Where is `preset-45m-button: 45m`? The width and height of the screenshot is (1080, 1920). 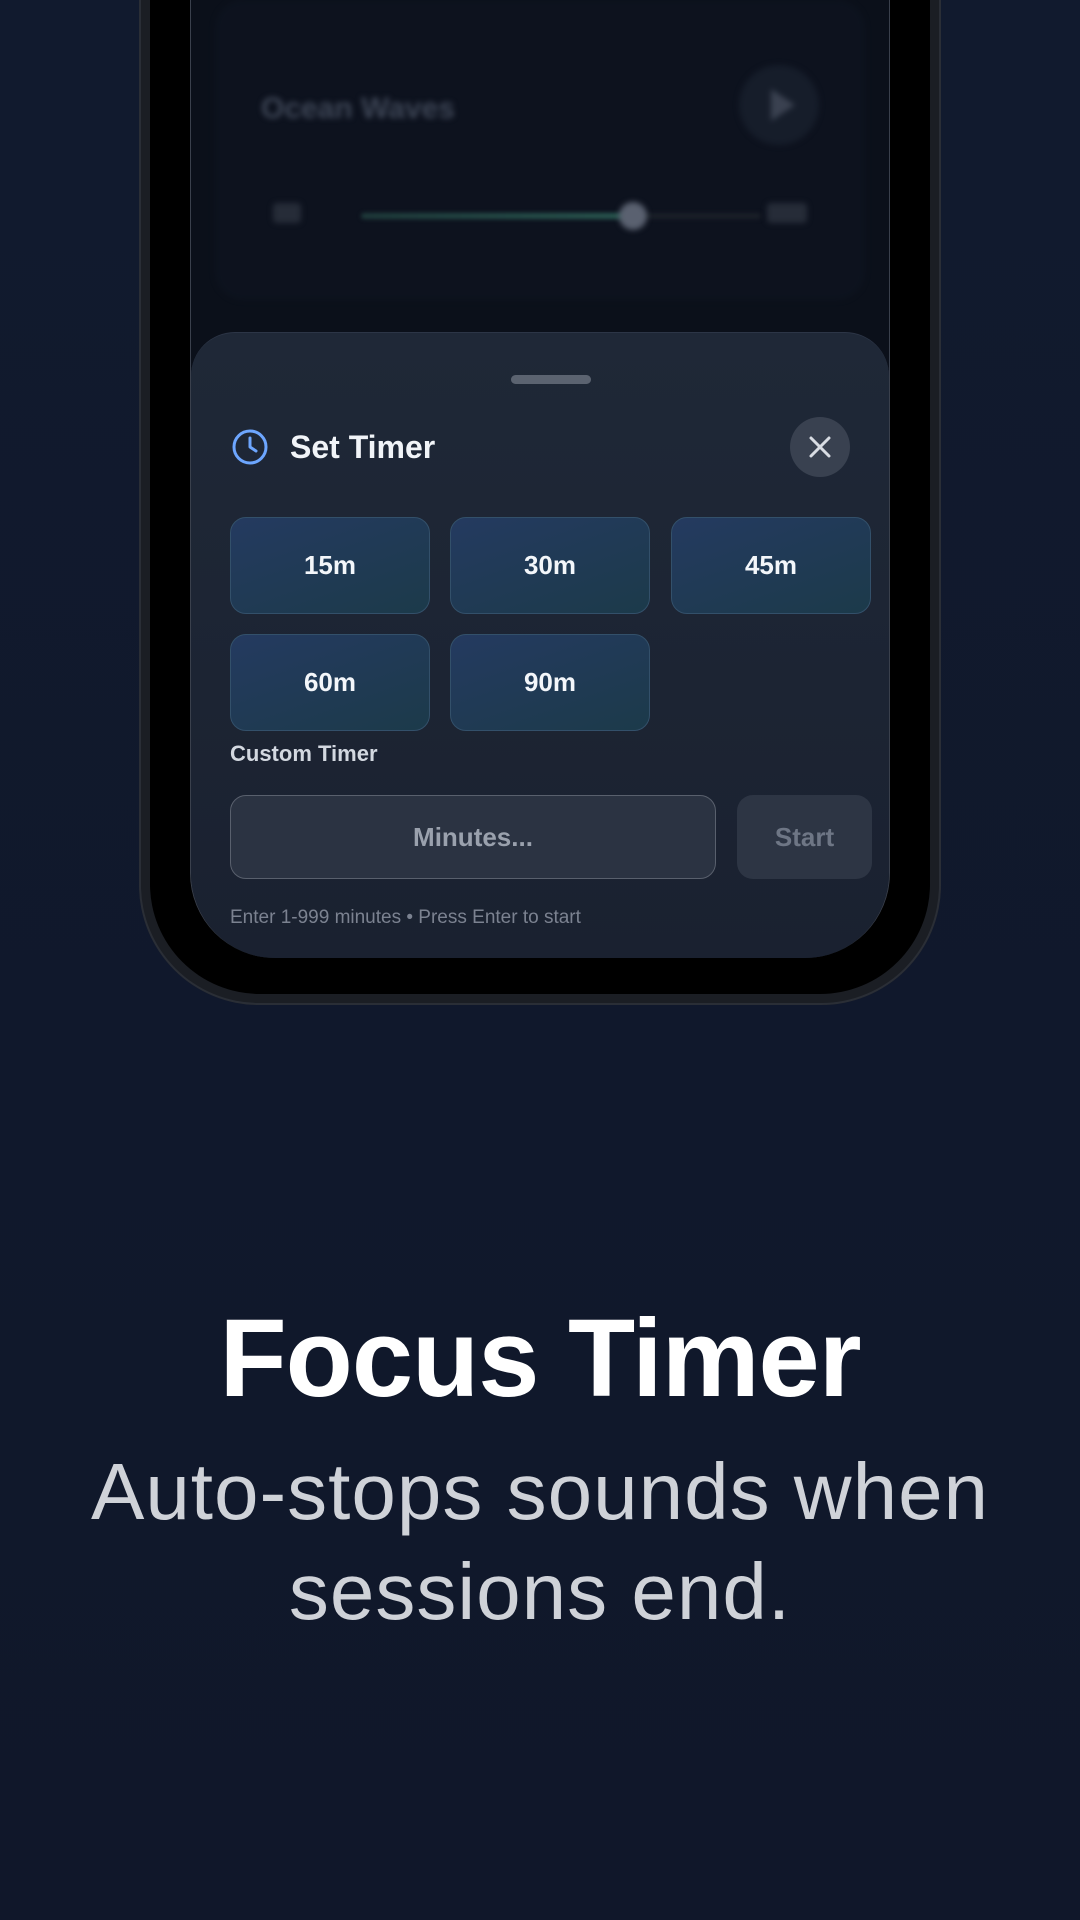 preset-45m-button: 45m is located at coordinates (771, 565).